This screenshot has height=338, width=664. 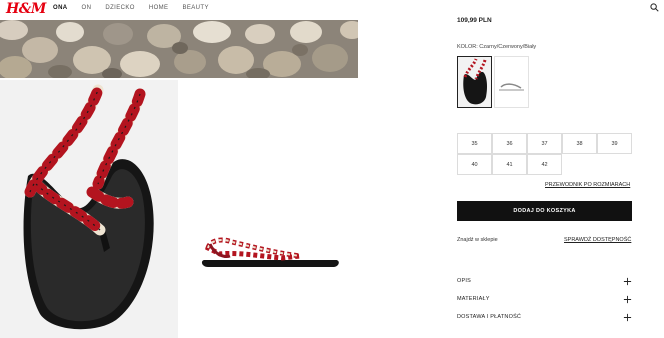 What do you see at coordinates (509, 164) in the screenshot?
I see `size-option: 41` at bounding box center [509, 164].